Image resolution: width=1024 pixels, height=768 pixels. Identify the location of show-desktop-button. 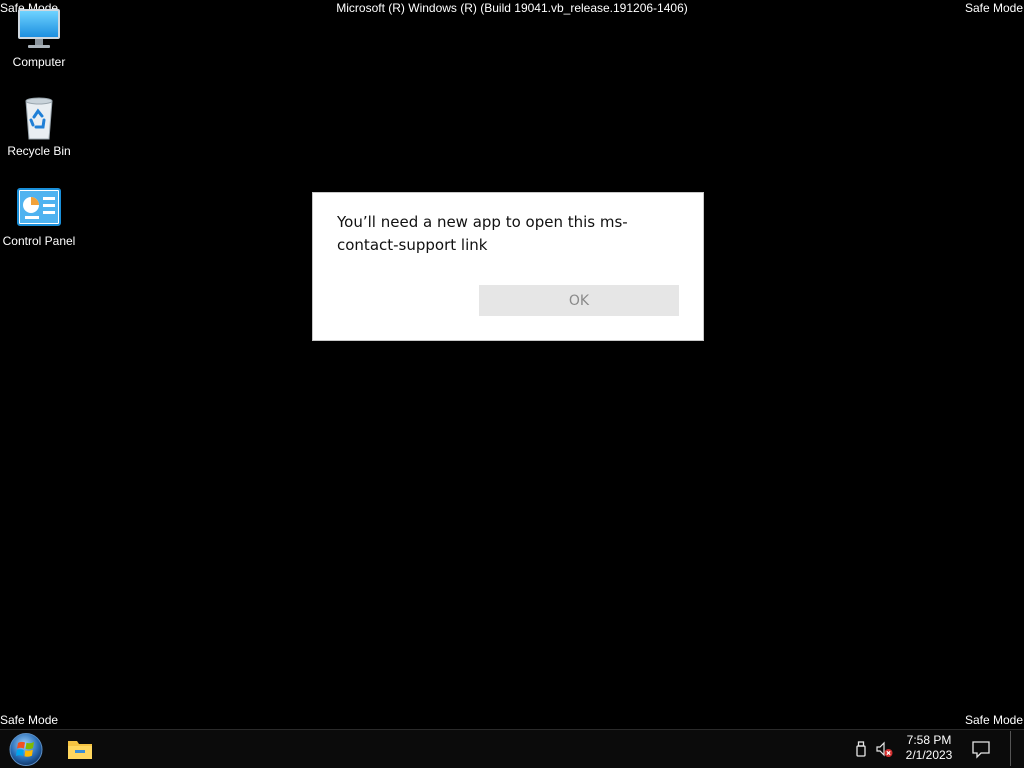
(1015, 748).